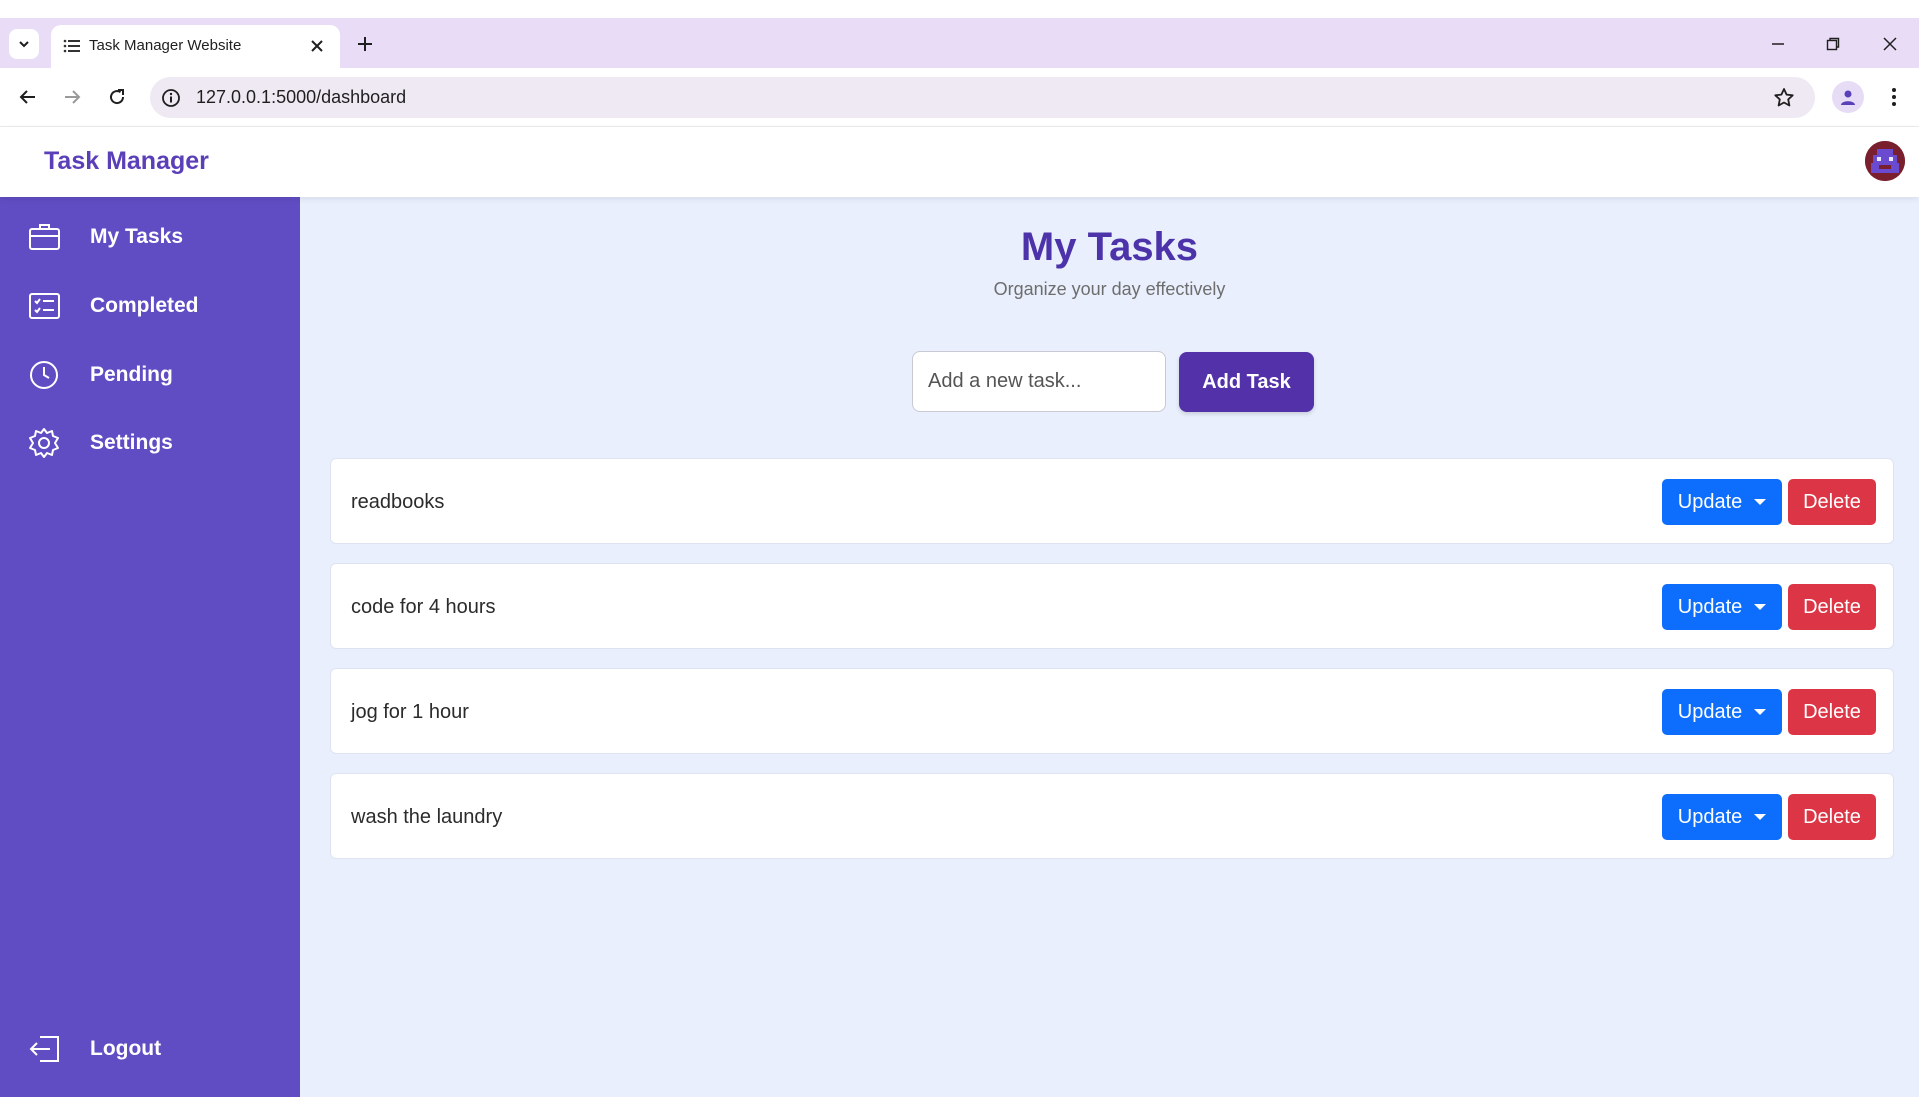 Image resolution: width=1919 pixels, height=1097 pixels. Describe the element at coordinates (171, 98) in the screenshot. I see `site-info-icon` at that location.